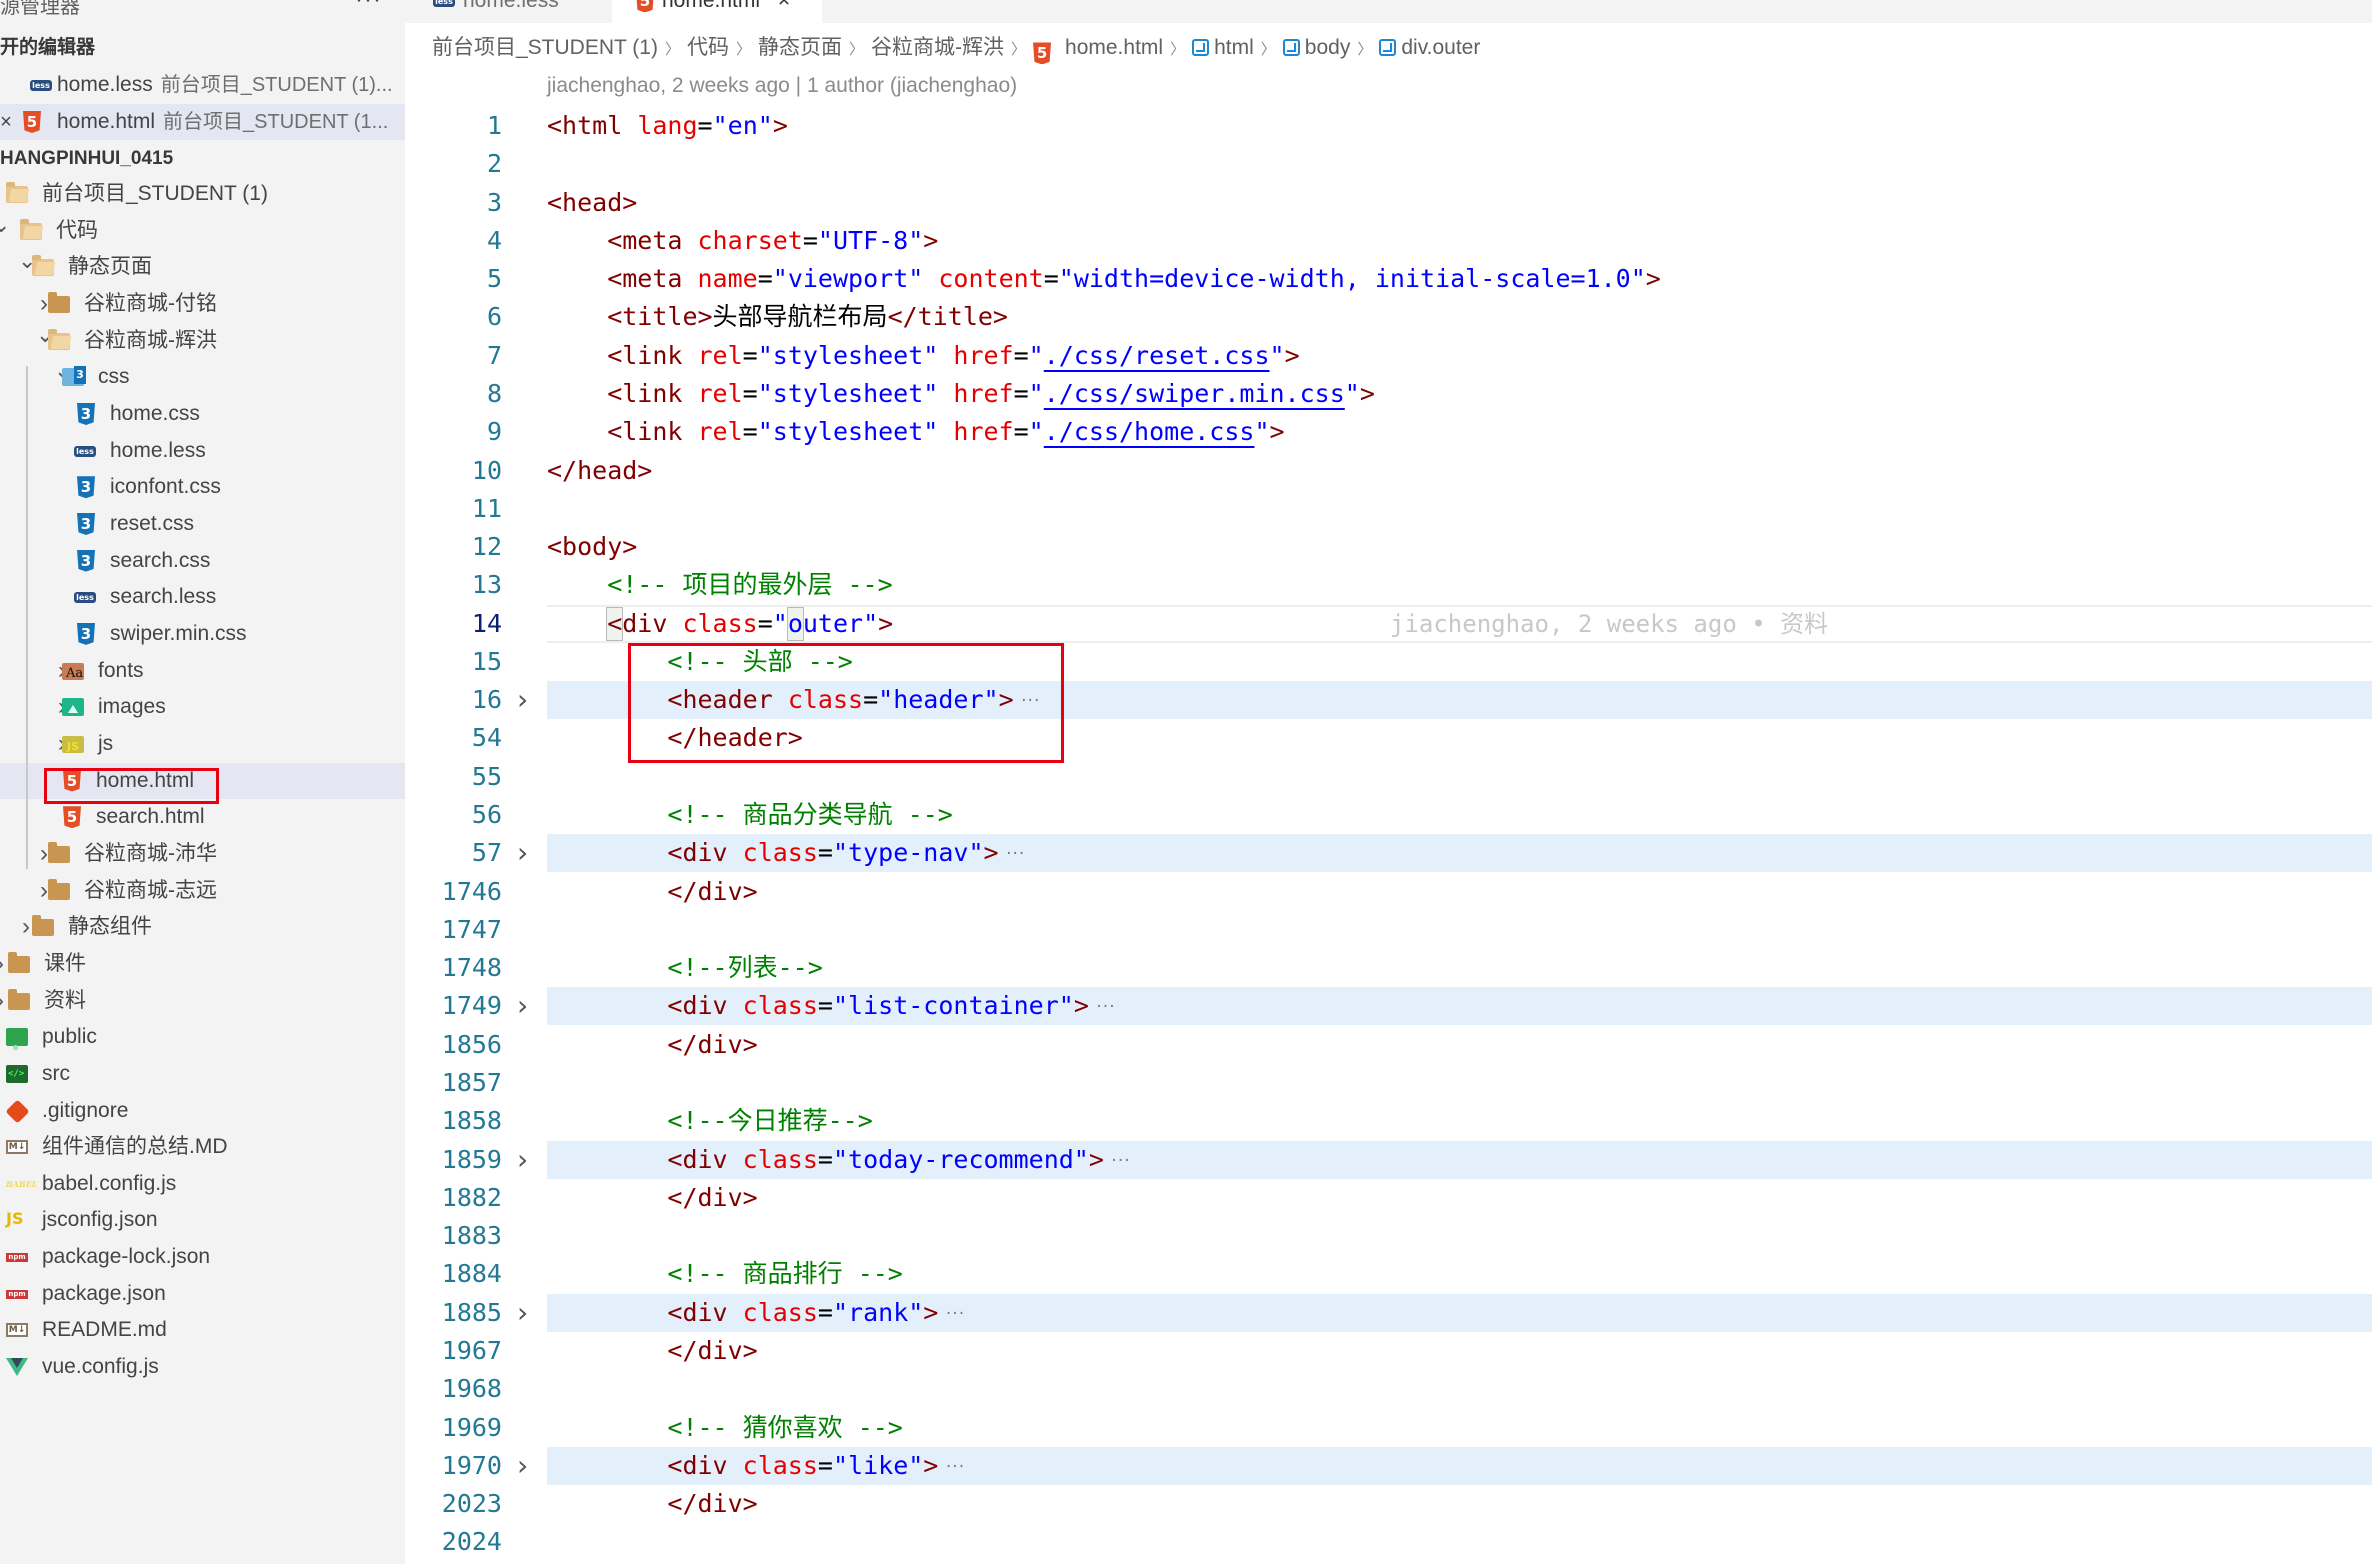  Describe the element at coordinates (1388, 547) in the screenshot. I see `code-line: 12 <body>` at that location.